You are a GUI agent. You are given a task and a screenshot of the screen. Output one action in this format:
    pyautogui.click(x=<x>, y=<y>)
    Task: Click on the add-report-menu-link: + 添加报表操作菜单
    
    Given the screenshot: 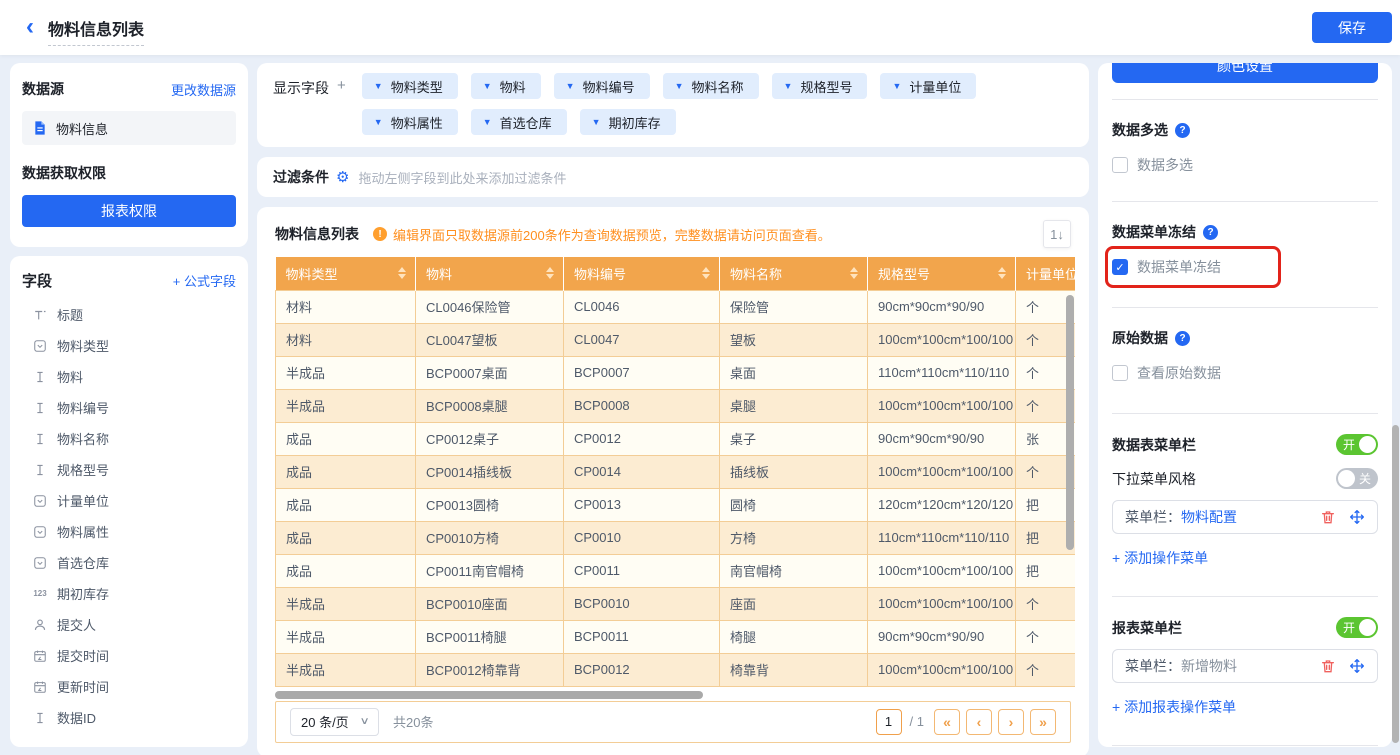 What is the action you would take?
    pyautogui.click(x=1174, y=707)
    